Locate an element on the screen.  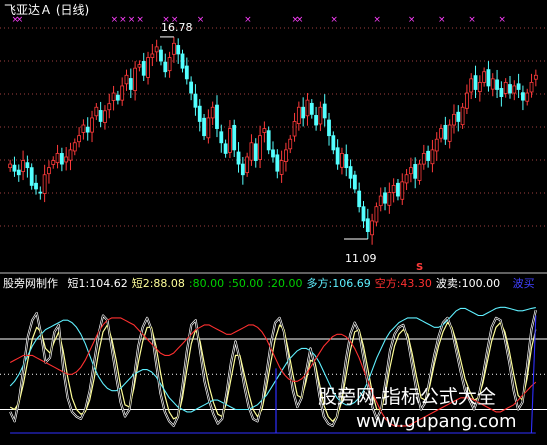
legend-item: 多方:106.69 is located at coordinates (338, 283).